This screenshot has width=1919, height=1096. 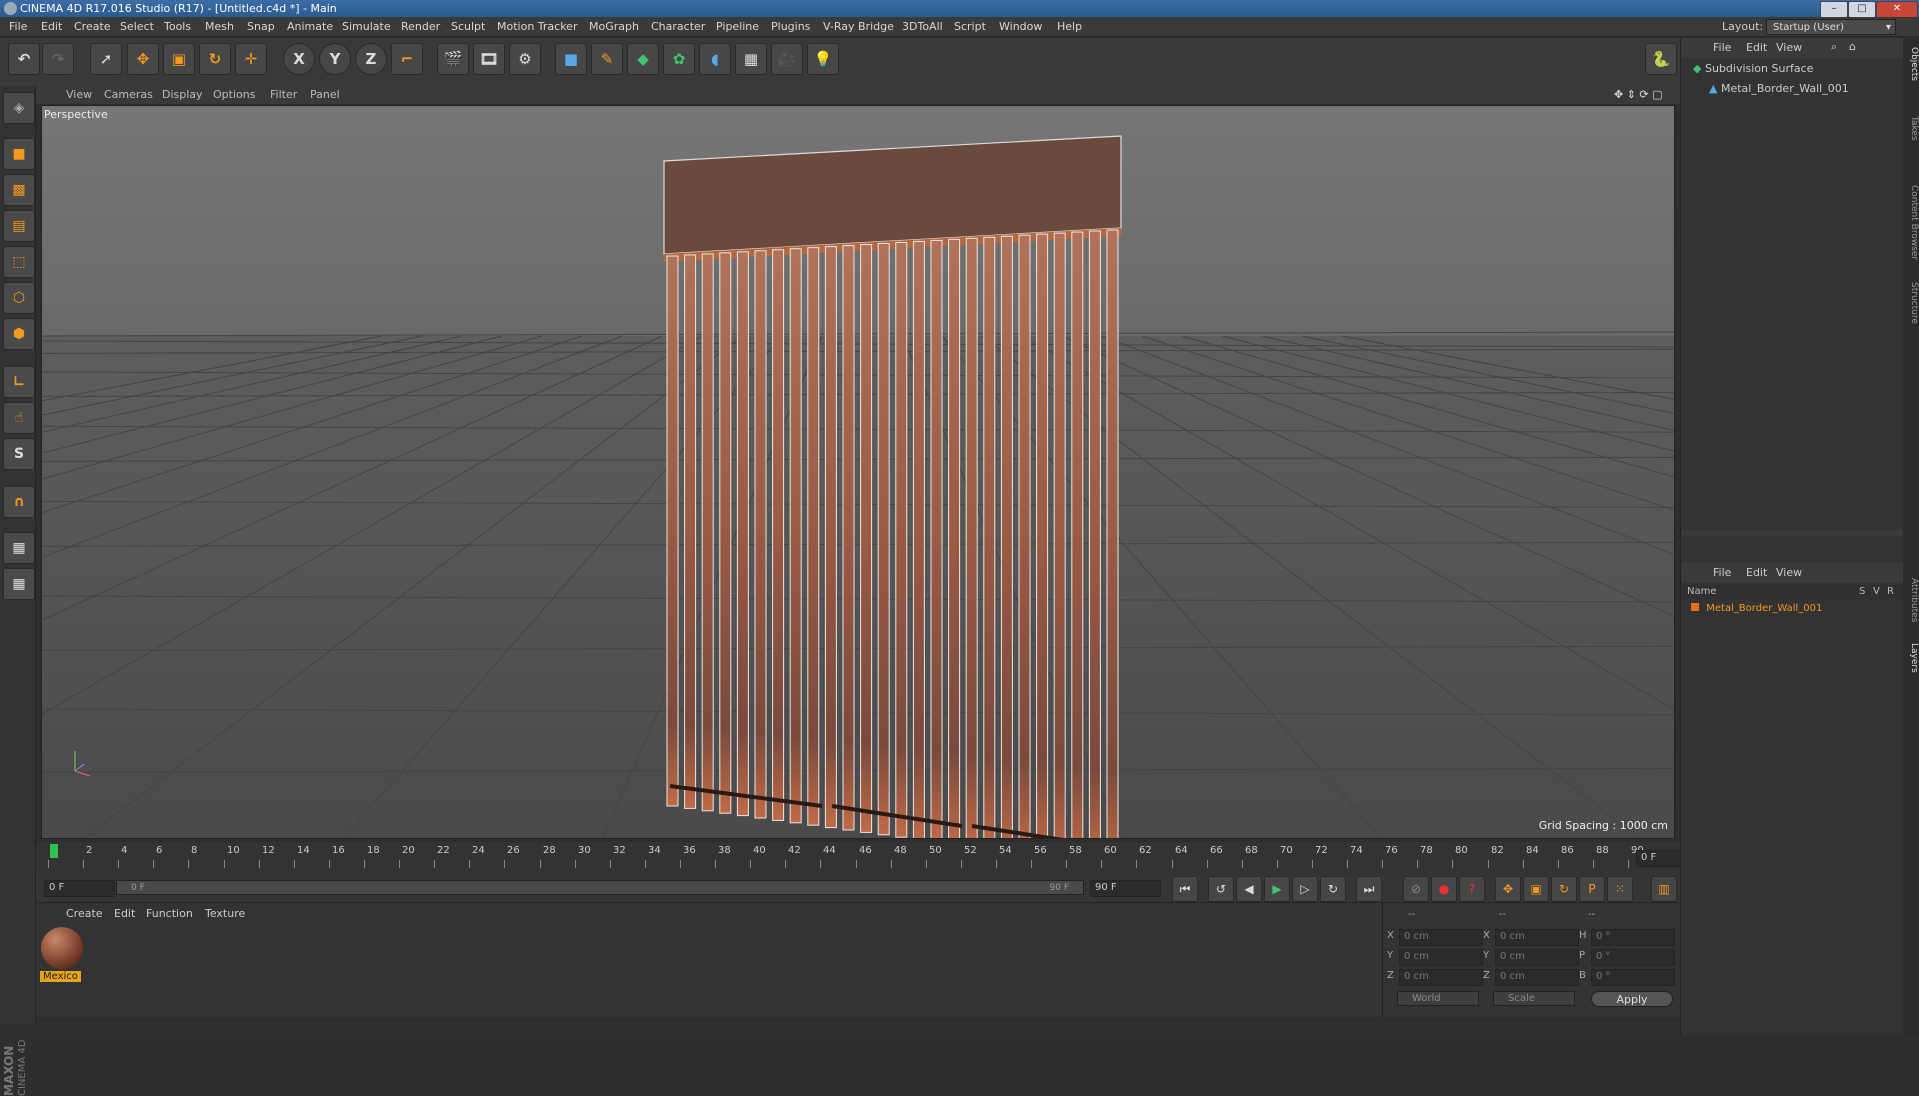 I want to click on size-mode-dropdown: Scale, so click(x=1534, y=998).